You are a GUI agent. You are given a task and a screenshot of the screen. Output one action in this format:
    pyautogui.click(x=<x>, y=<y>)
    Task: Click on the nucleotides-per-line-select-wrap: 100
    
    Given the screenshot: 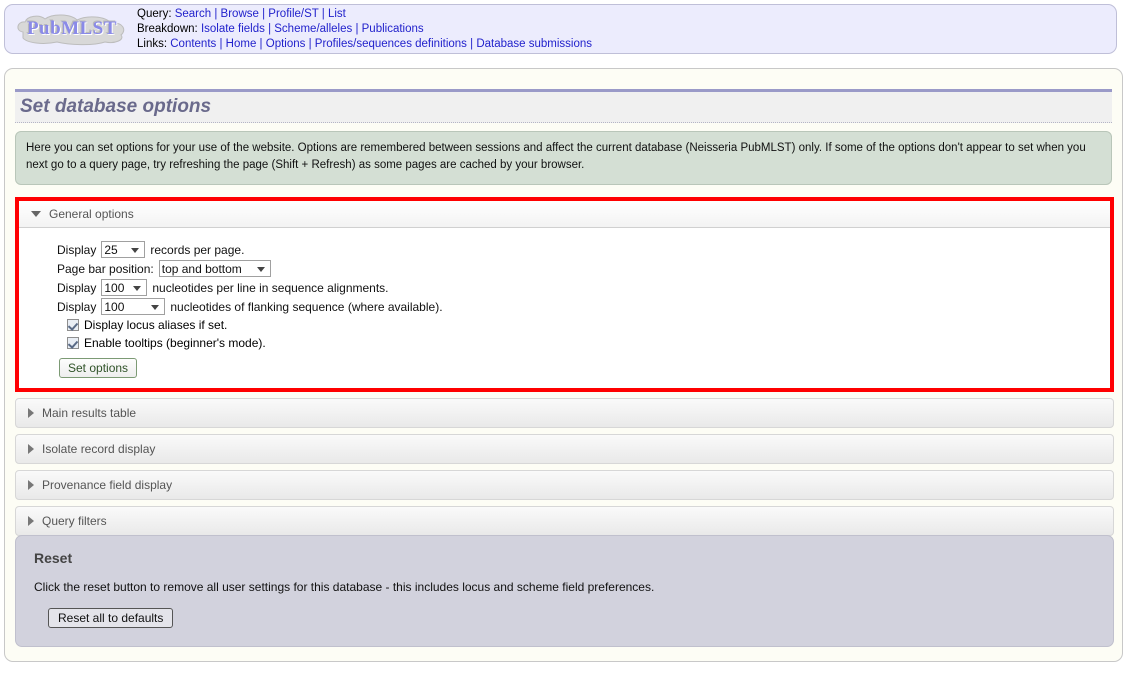 What is the action you would take?
    pyautogui.click(x=124, y=287)
    